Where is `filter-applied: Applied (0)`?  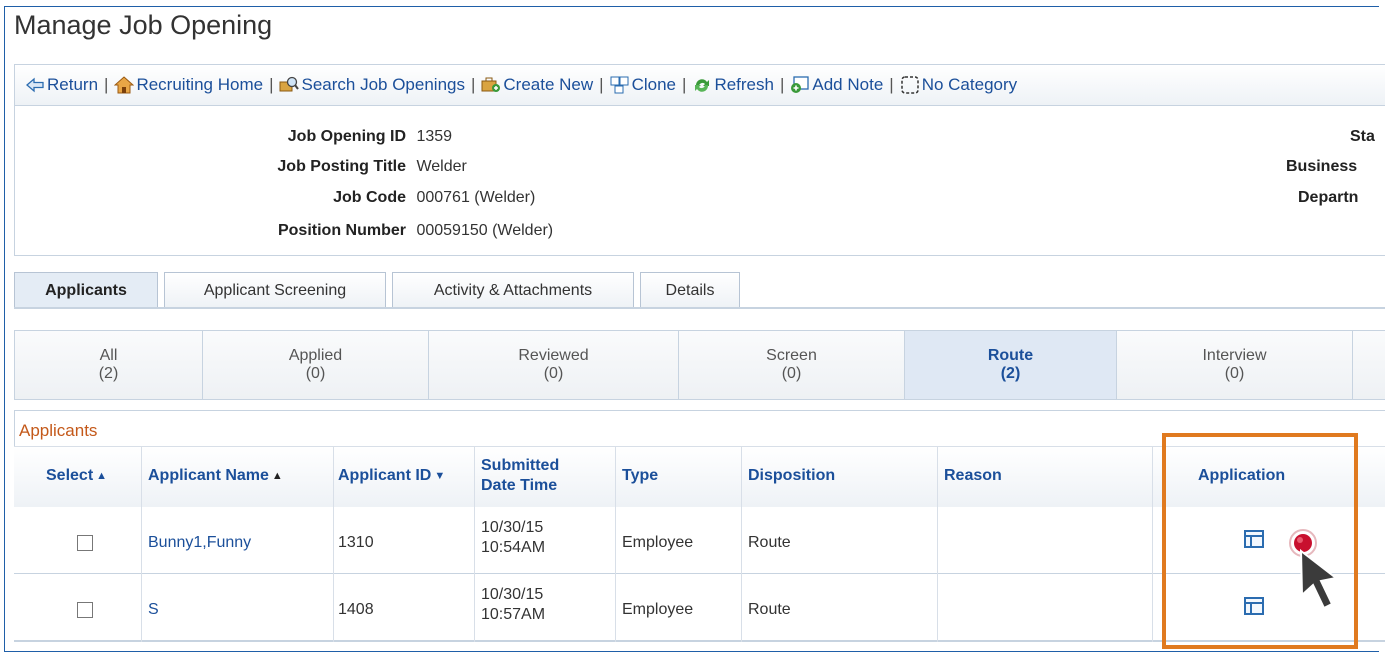 filter-applied: Applied (0) is located at coordinates (316, 365).